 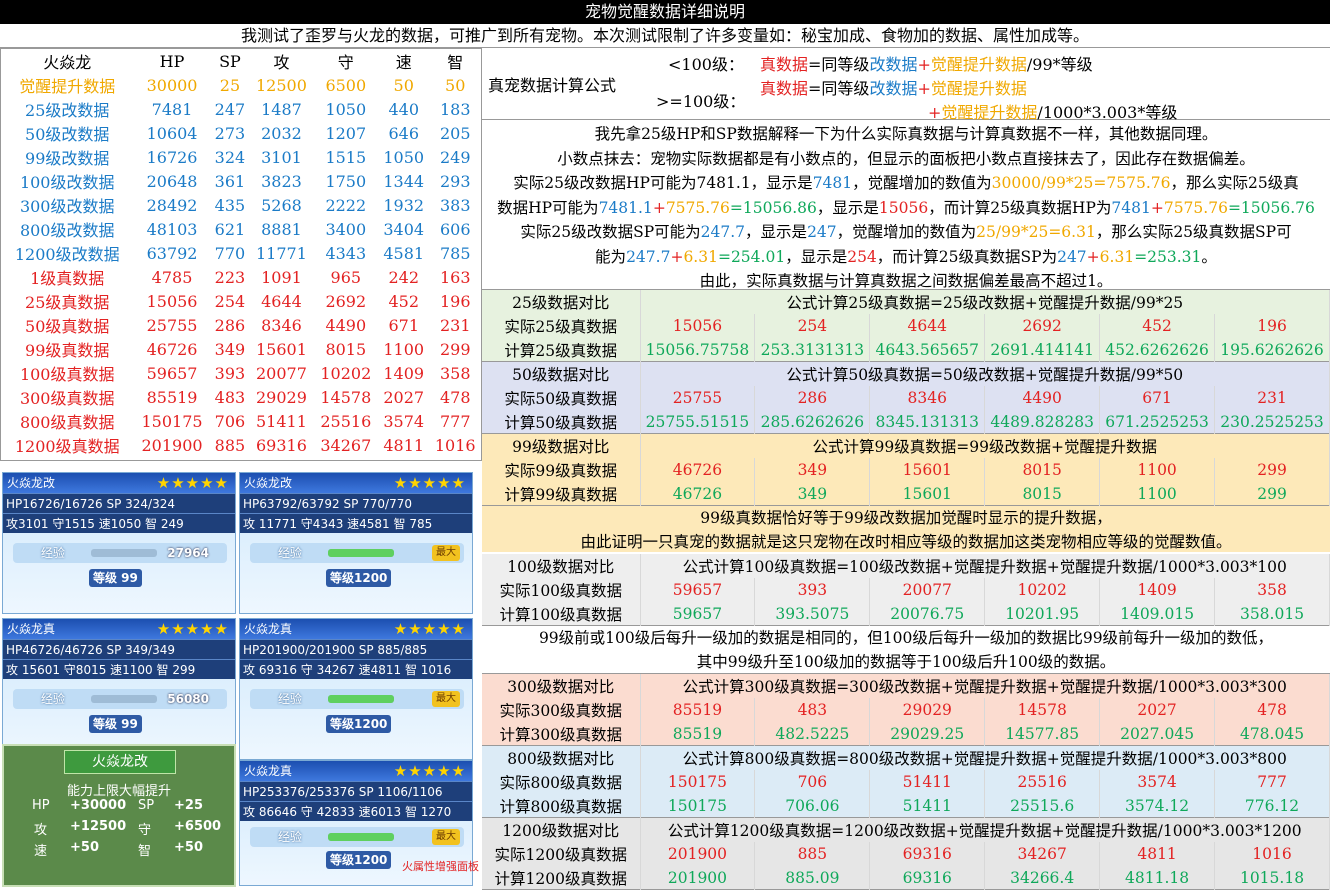 I want to click on stat-cell: 205, so click(x=455, y=133).